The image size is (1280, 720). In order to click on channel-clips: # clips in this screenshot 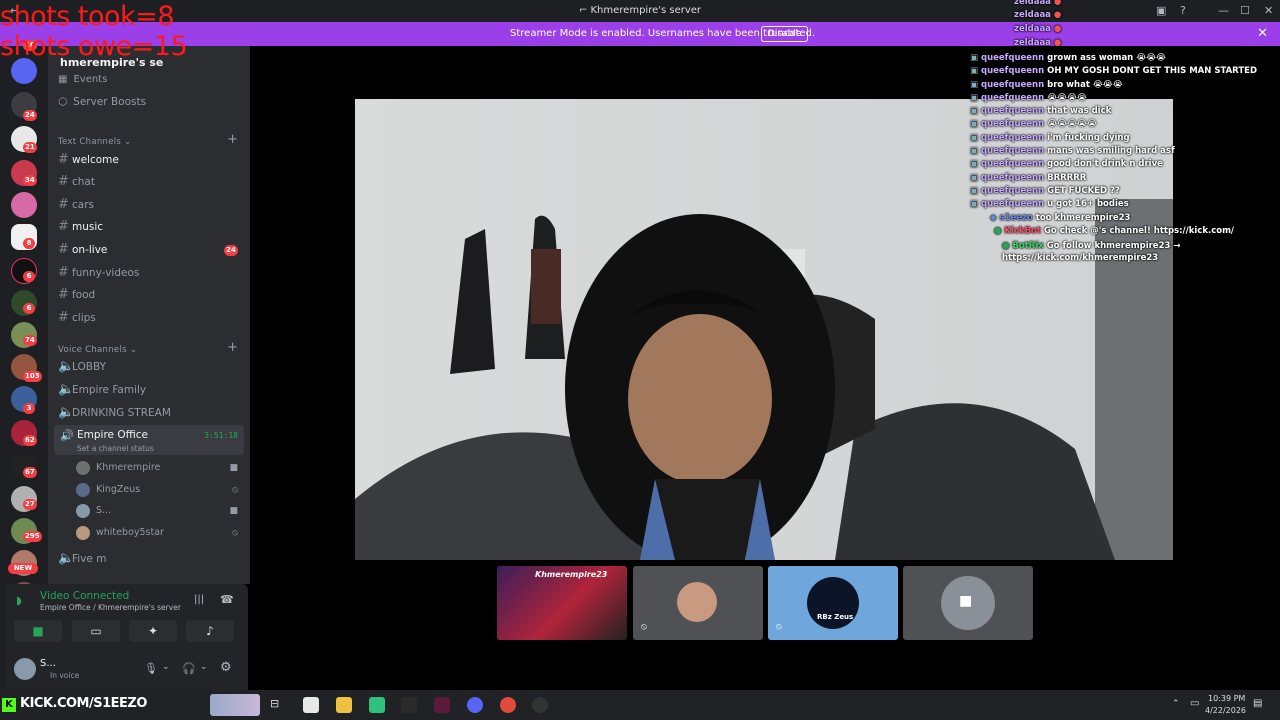, I will do `click(77, 318)`.